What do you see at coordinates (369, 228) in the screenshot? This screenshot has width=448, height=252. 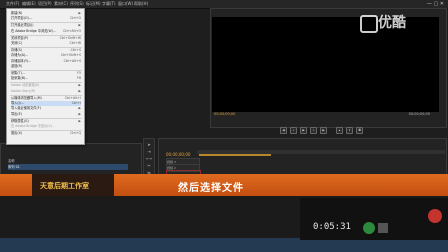 I see `recorder-status-icon` at bounding box center [369, 228].